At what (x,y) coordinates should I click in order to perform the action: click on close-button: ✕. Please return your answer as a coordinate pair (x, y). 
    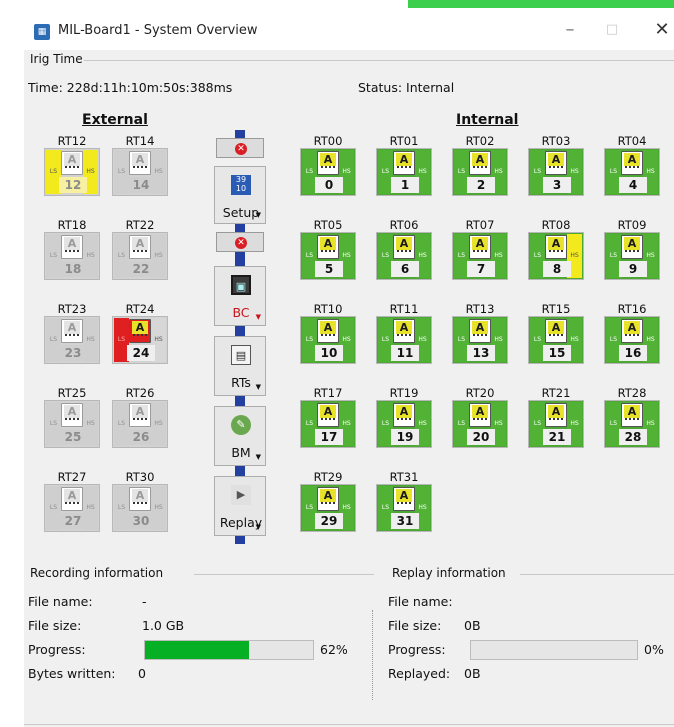
    Looking at the image, I should click on (662, 30).